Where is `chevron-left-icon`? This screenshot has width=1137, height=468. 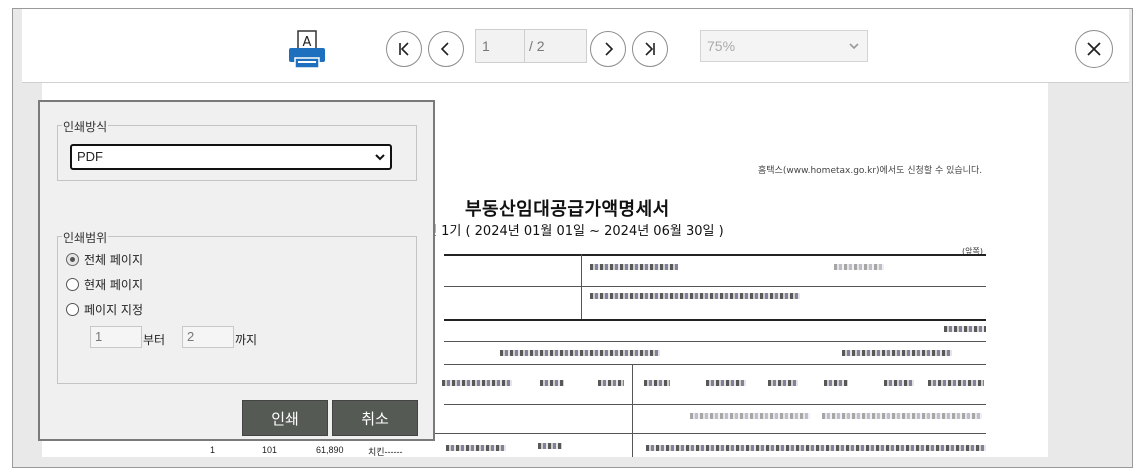
chevron-left-icon is located at coordinates (444, 49).